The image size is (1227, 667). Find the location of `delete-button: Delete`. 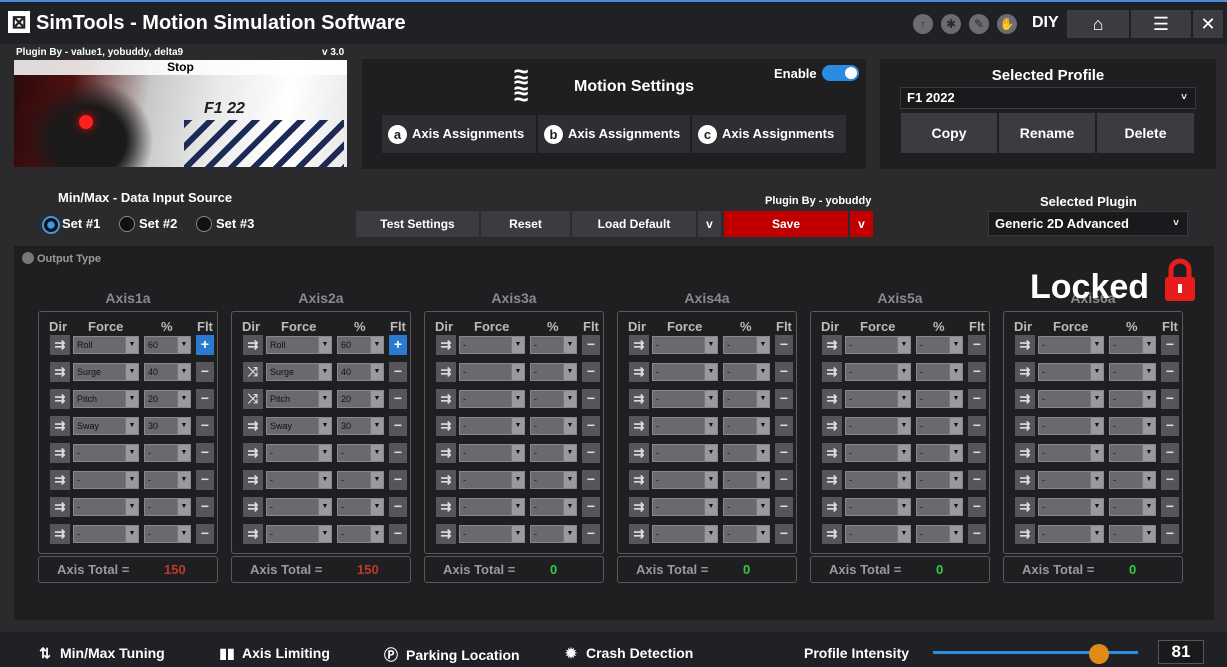

delete-button: Delete is located at coordinates (1145, 133).